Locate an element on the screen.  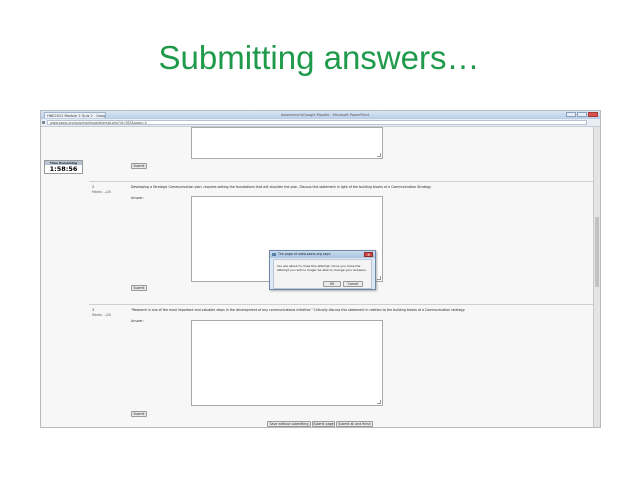
submit-all-and-finish-button: Submit all and finish is located at coordinates (354, 424).